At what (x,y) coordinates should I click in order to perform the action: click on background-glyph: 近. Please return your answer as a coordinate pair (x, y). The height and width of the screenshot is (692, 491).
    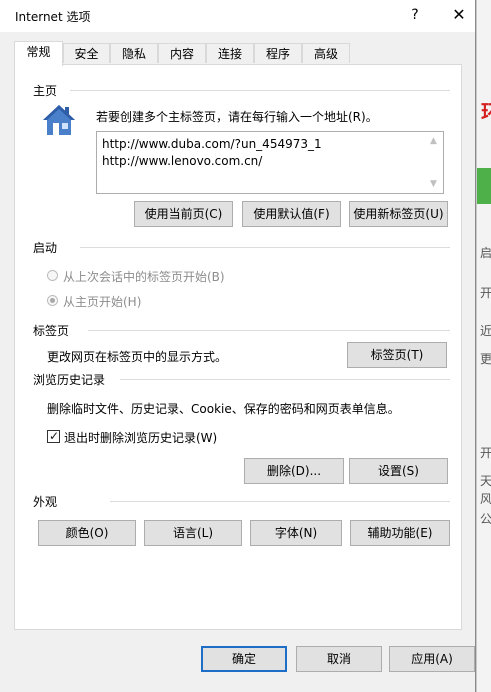
    Looking at the image, I should click on (485, 331).